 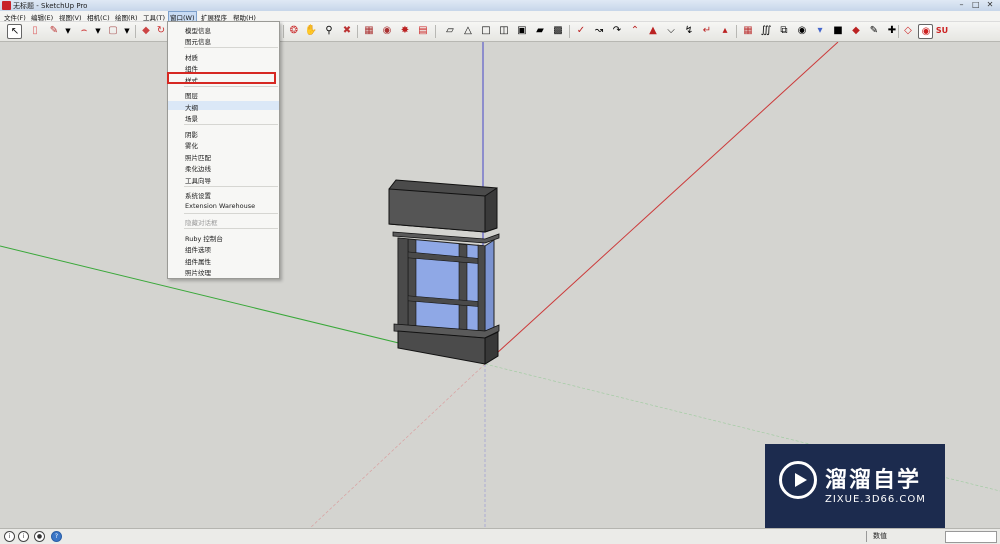 What do you see at coordinates (599, 31) in the screenshot?
I see `follow-me-icon: ↝` at bounding box center [599, 31].